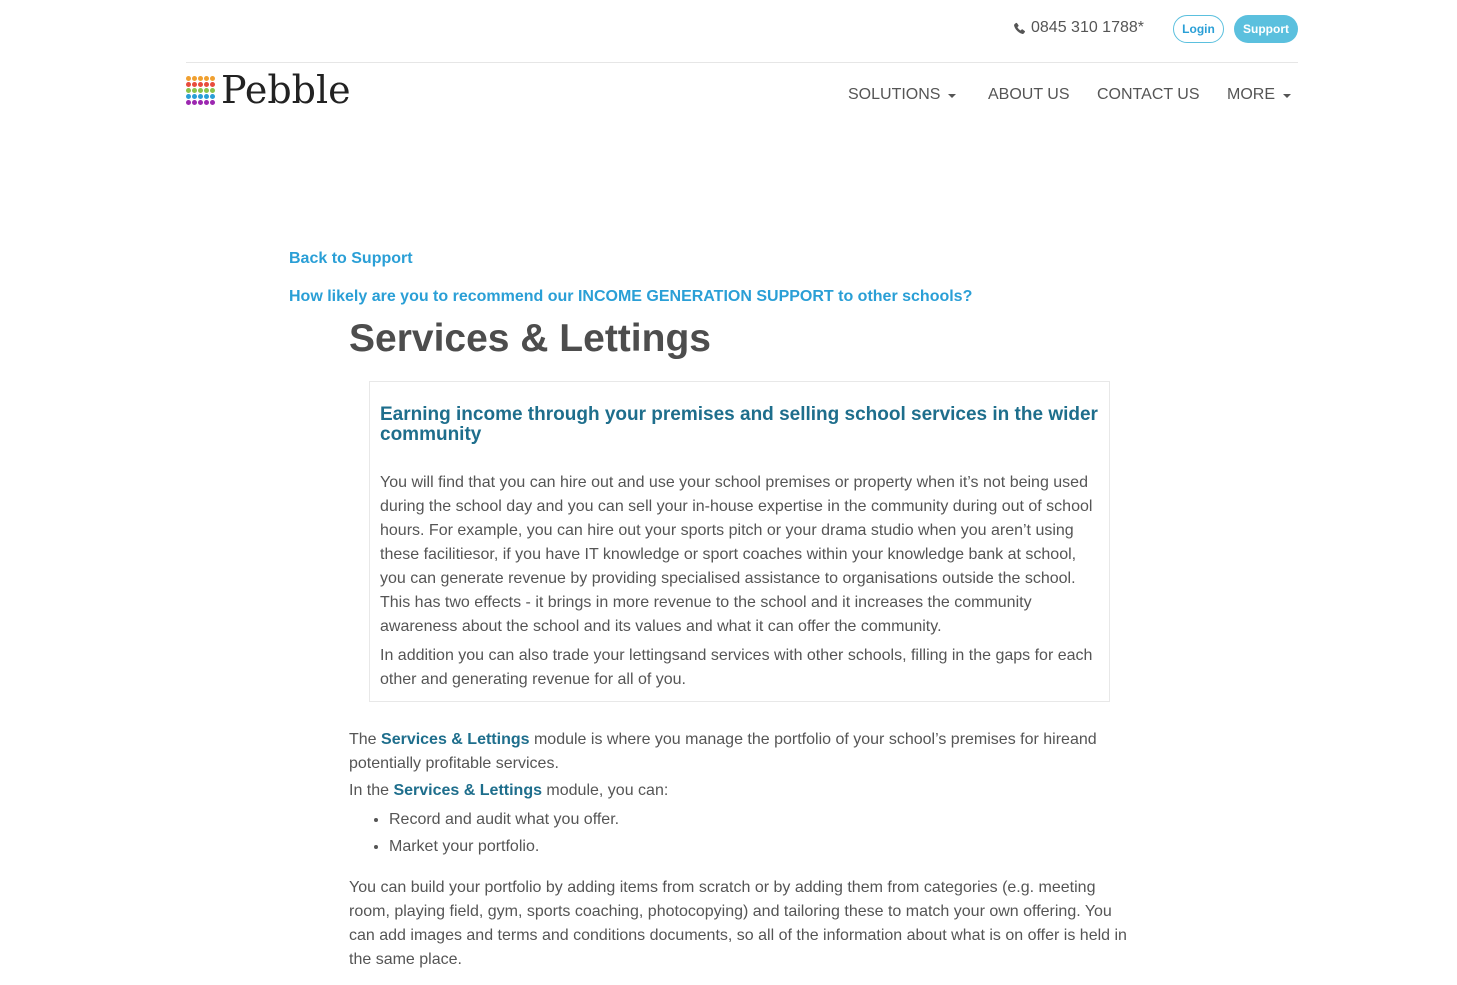  I want to click on top-utility-bar: 0845 310 1788* Login Support, so click(742, 31).